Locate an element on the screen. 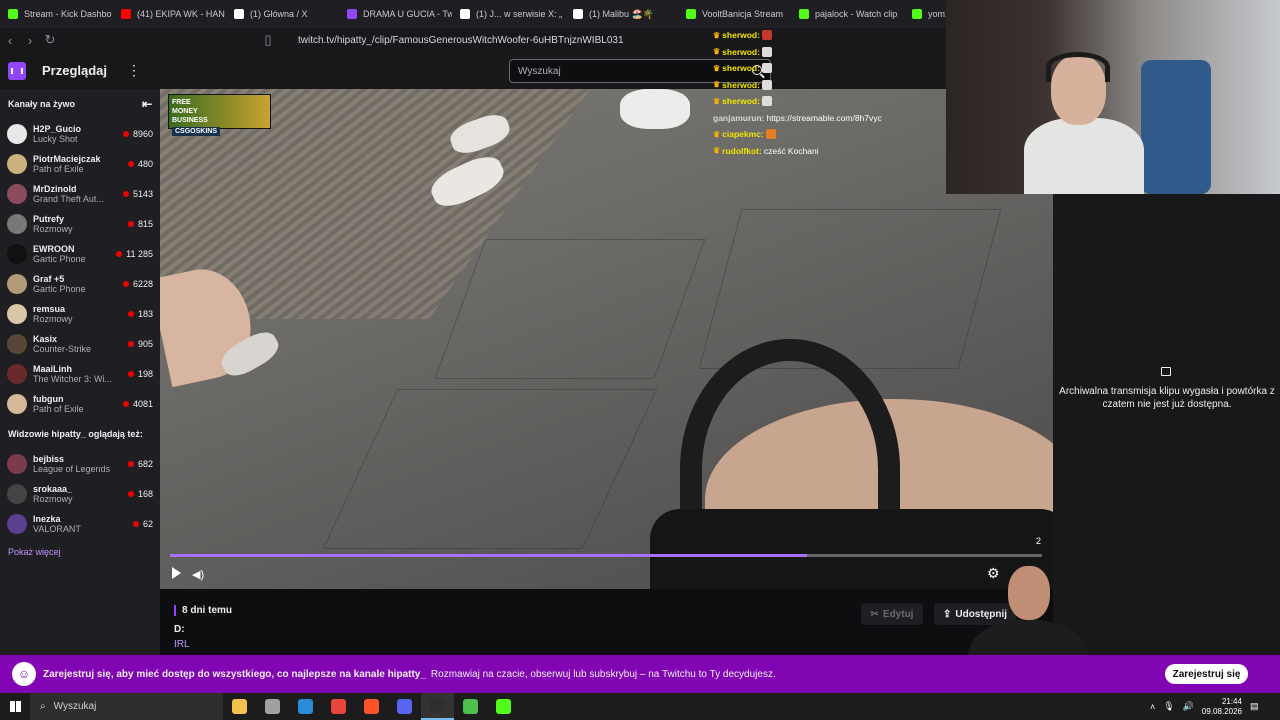 The width and height of the screenshot is (1280, 720). sidebar-channel: lnezka VALORANT 62 is located at coordinates (80, 524).